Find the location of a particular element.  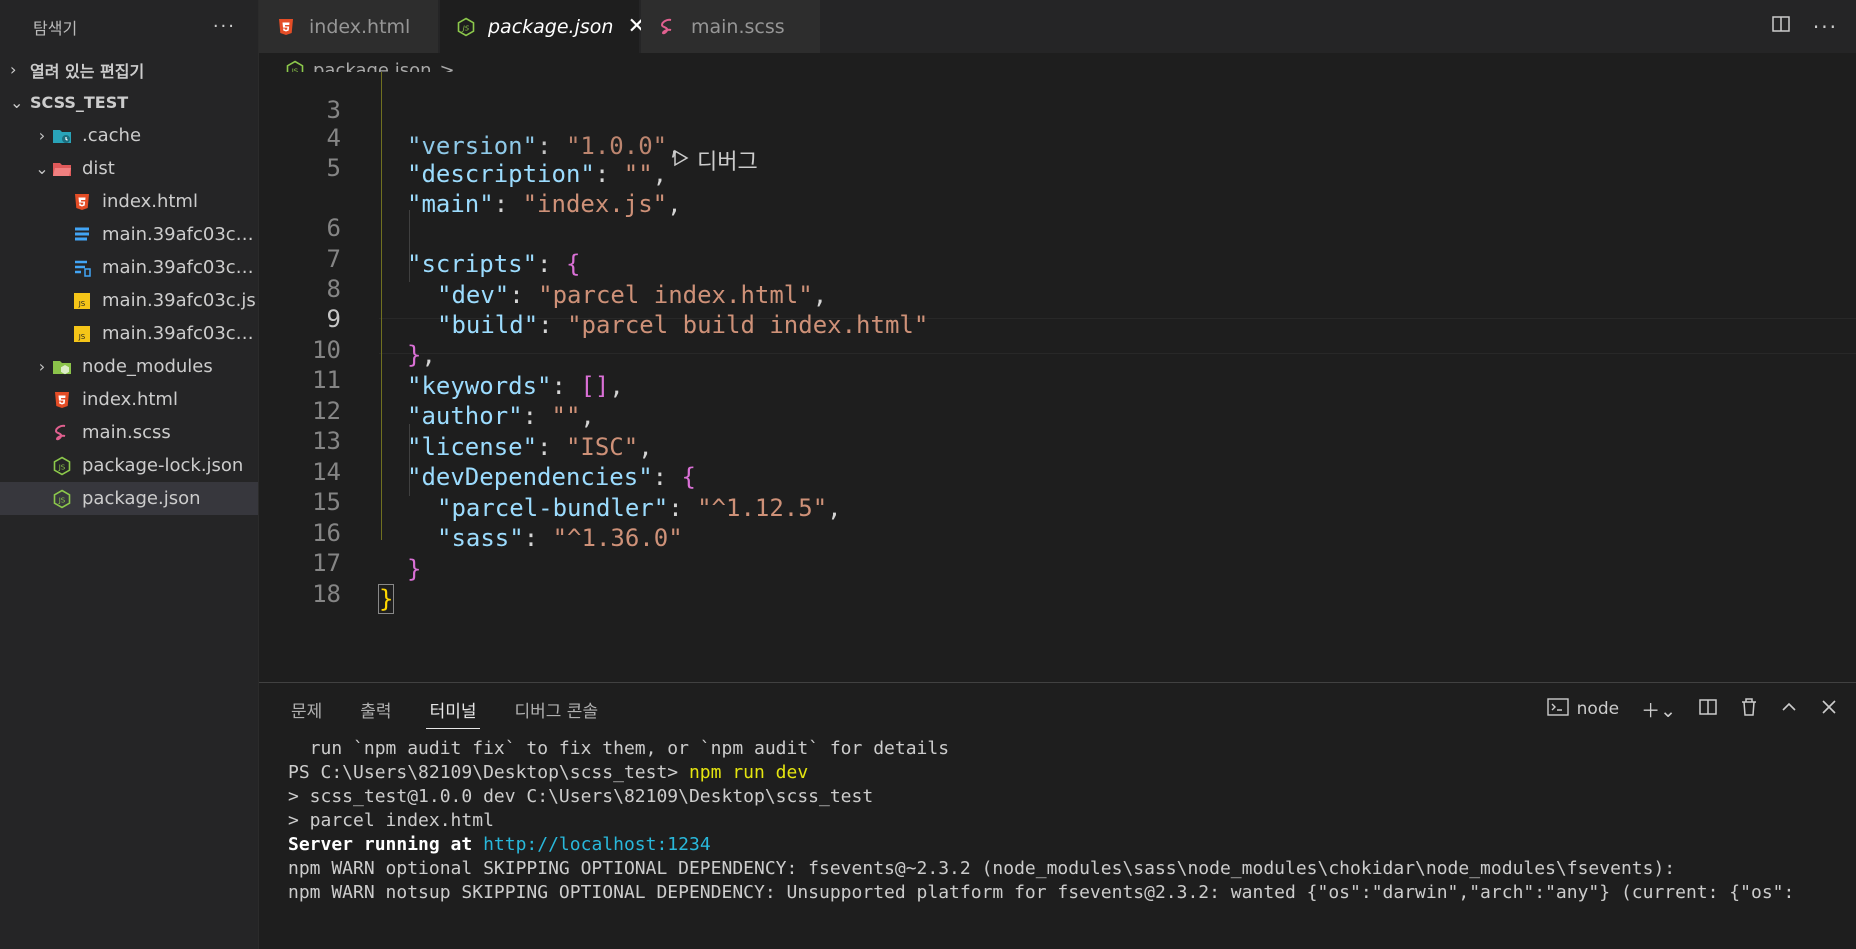

maximize-panel-icon is located at coordinates (1789, 709).